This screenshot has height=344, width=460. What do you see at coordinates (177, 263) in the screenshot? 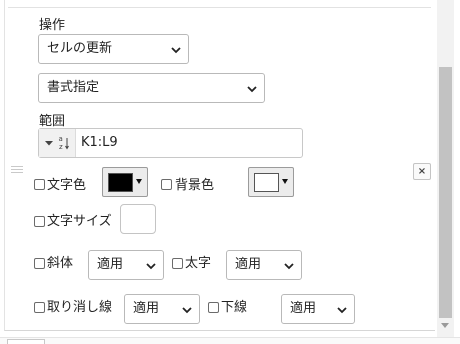
I see `bold-checkbox` at bounding box center [177, 263].